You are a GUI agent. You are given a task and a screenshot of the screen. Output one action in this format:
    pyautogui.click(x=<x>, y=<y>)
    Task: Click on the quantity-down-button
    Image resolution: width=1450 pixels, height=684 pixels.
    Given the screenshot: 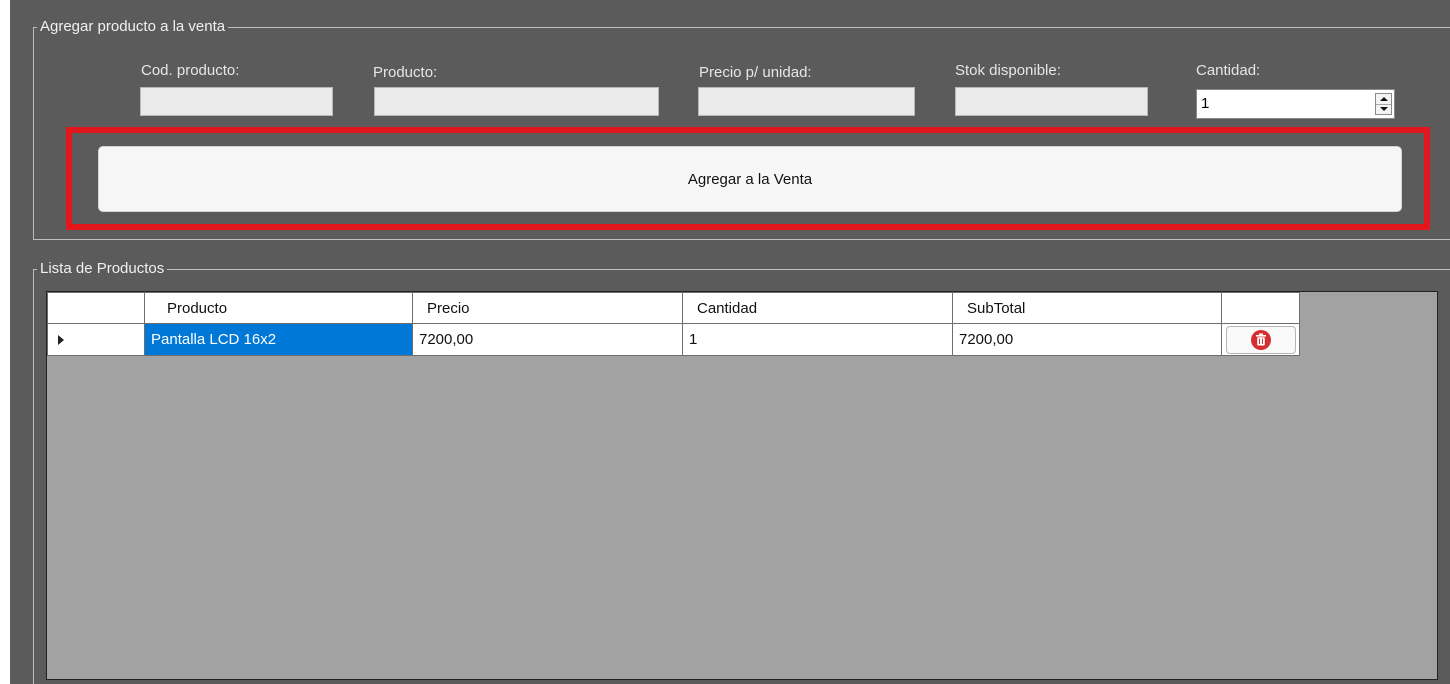 What is the action you would take?
    pyautogui.click(x=1383, y=109)
    